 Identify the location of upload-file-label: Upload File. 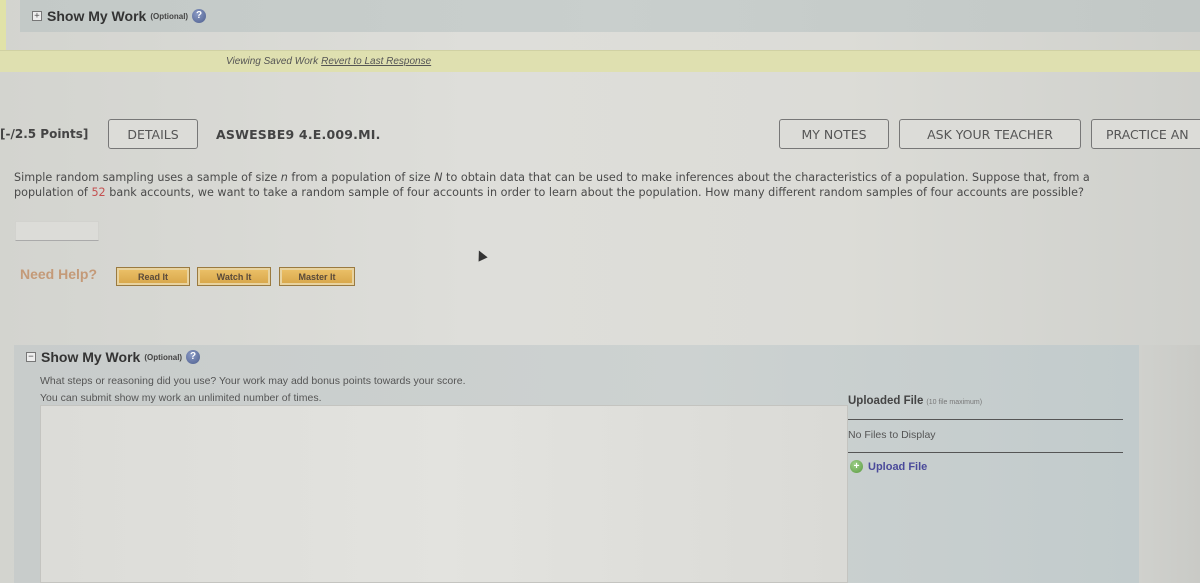
(898, 466).